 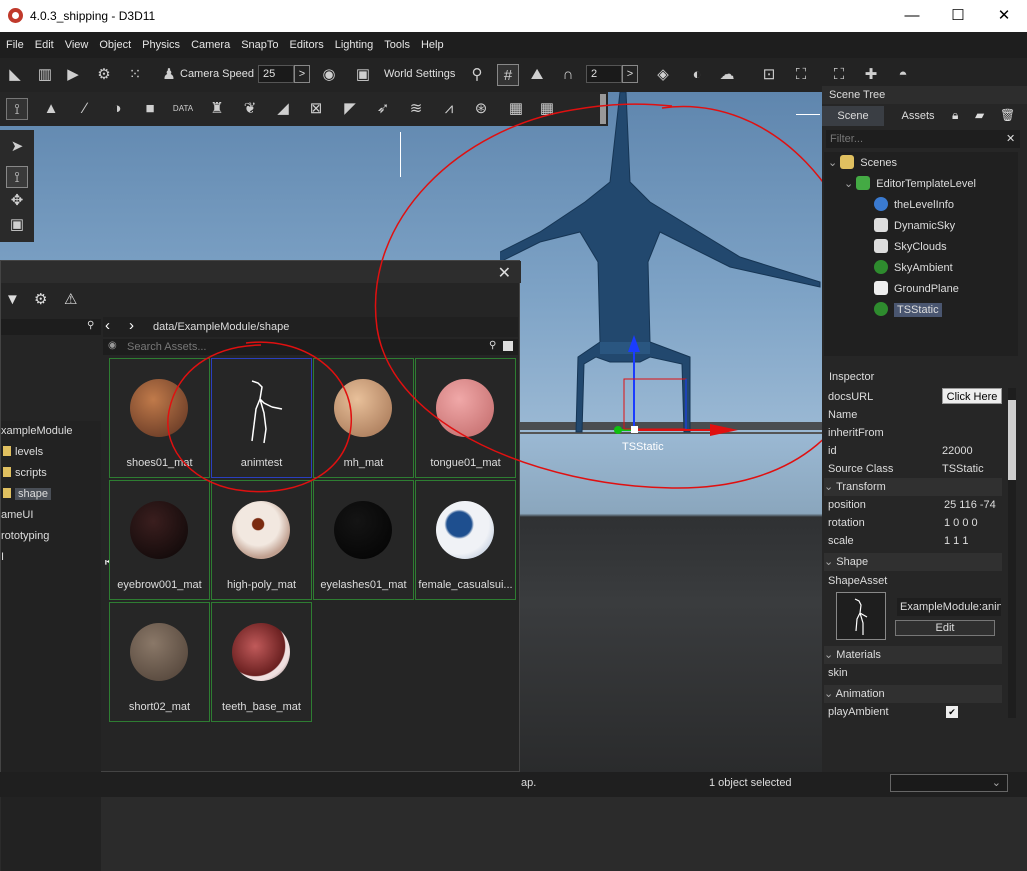 What do you see at coordinates (913, 694) in the screenshot?
I see `section-animation: ⌄ Animation` at bounding box center [913, 694].